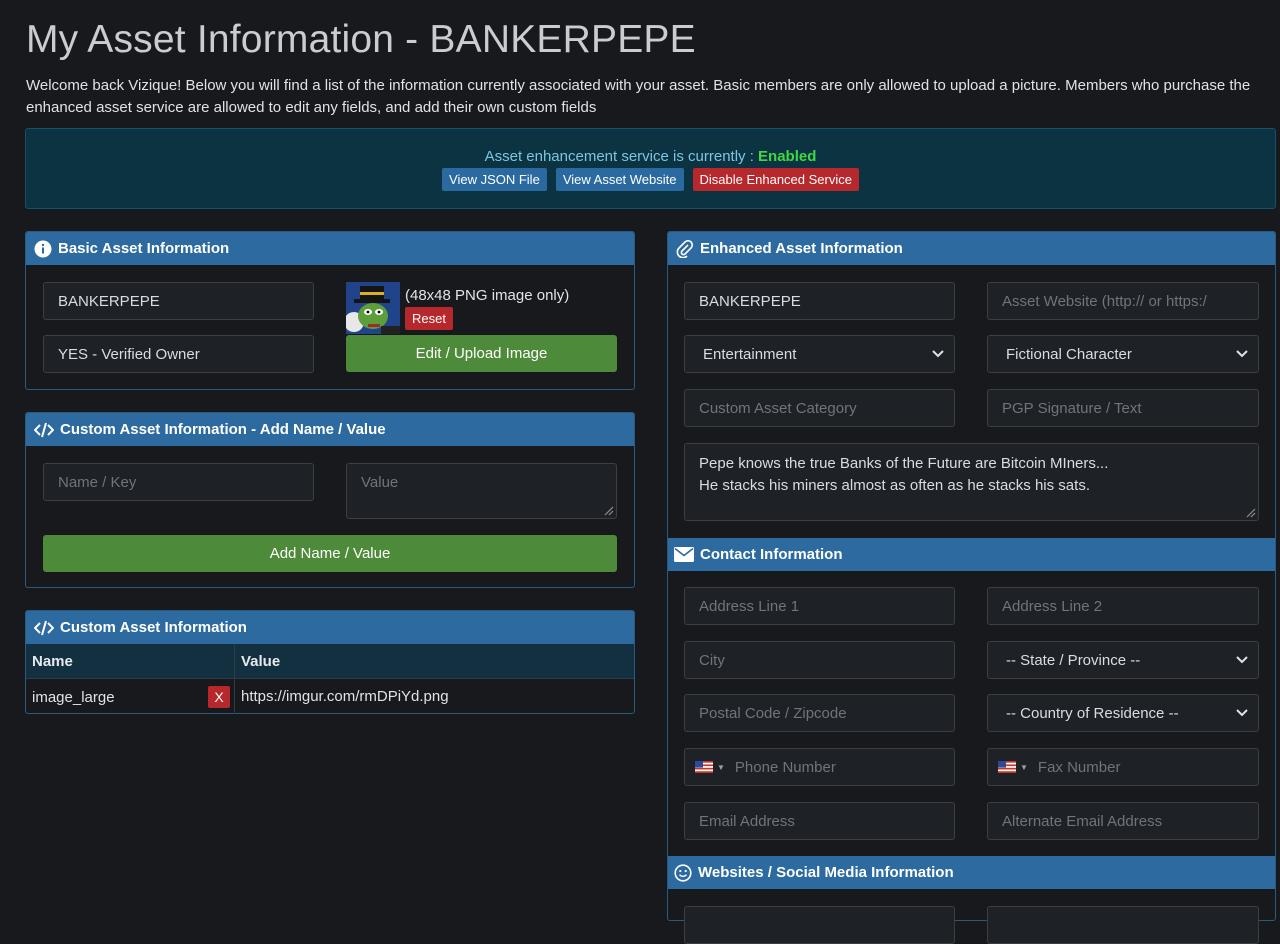 The height and width of the screenshot is (944, 1280). What do you see at coordinates (683, 872) in the screenshot?
I see `smile-icon` at bounding box center [683, 872].